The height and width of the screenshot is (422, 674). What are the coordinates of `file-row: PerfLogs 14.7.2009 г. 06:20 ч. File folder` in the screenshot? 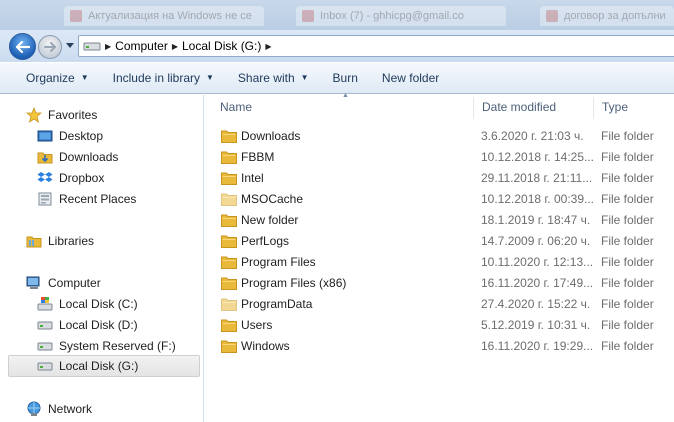 It's located at (439, 241).